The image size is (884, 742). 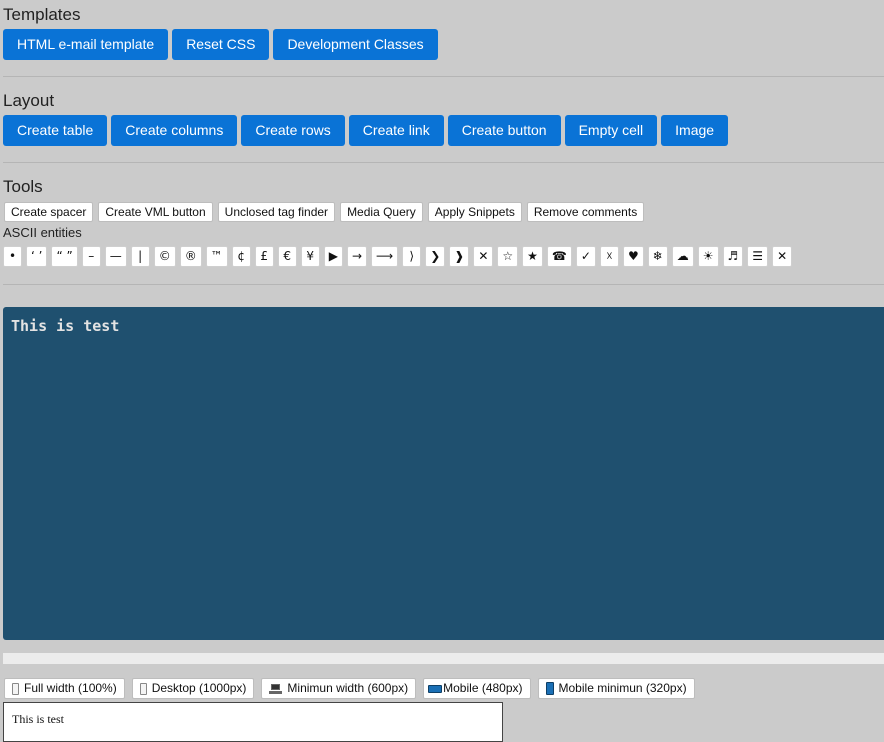 What do you see at coordinates (264, 256) in the screenshot?
I see `entity-pound-button: £` at bounding box center [264, 256].